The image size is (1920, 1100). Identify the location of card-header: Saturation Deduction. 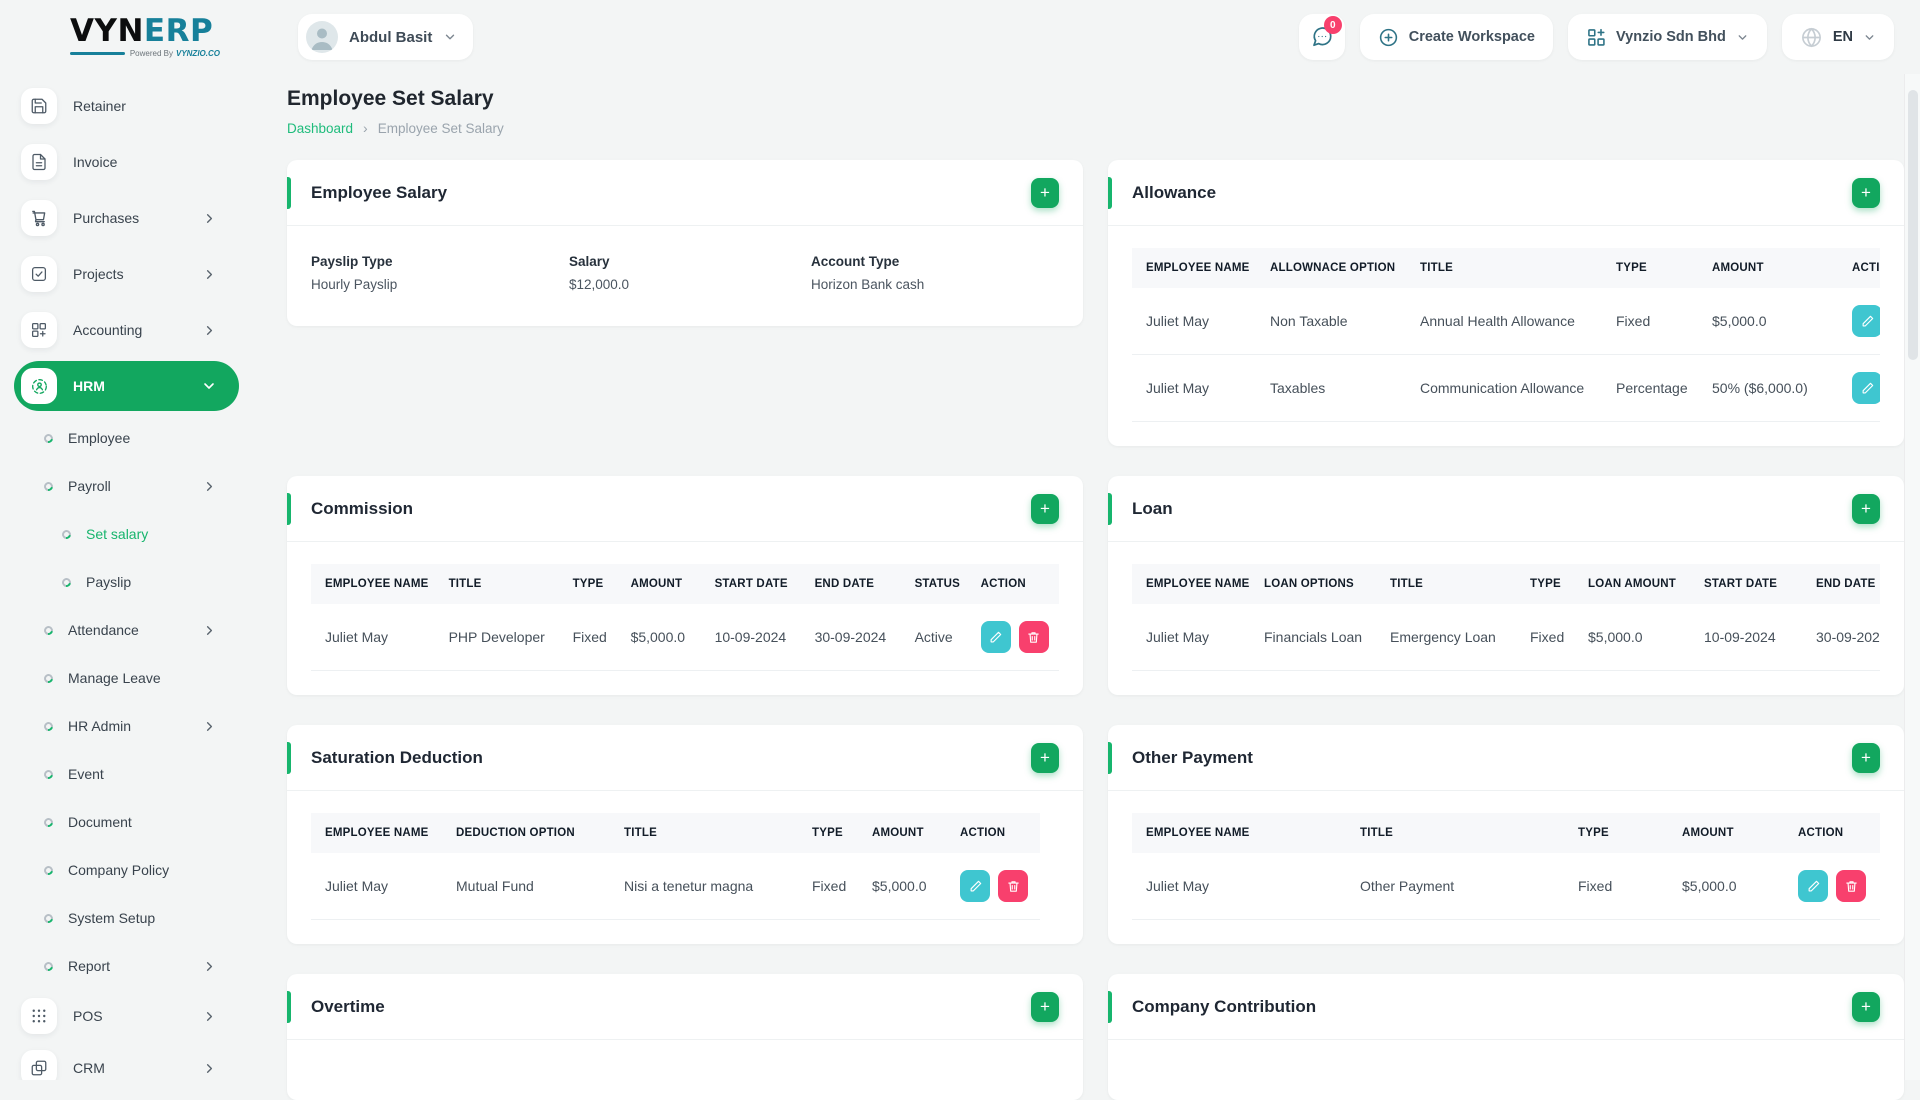
(685, 758).